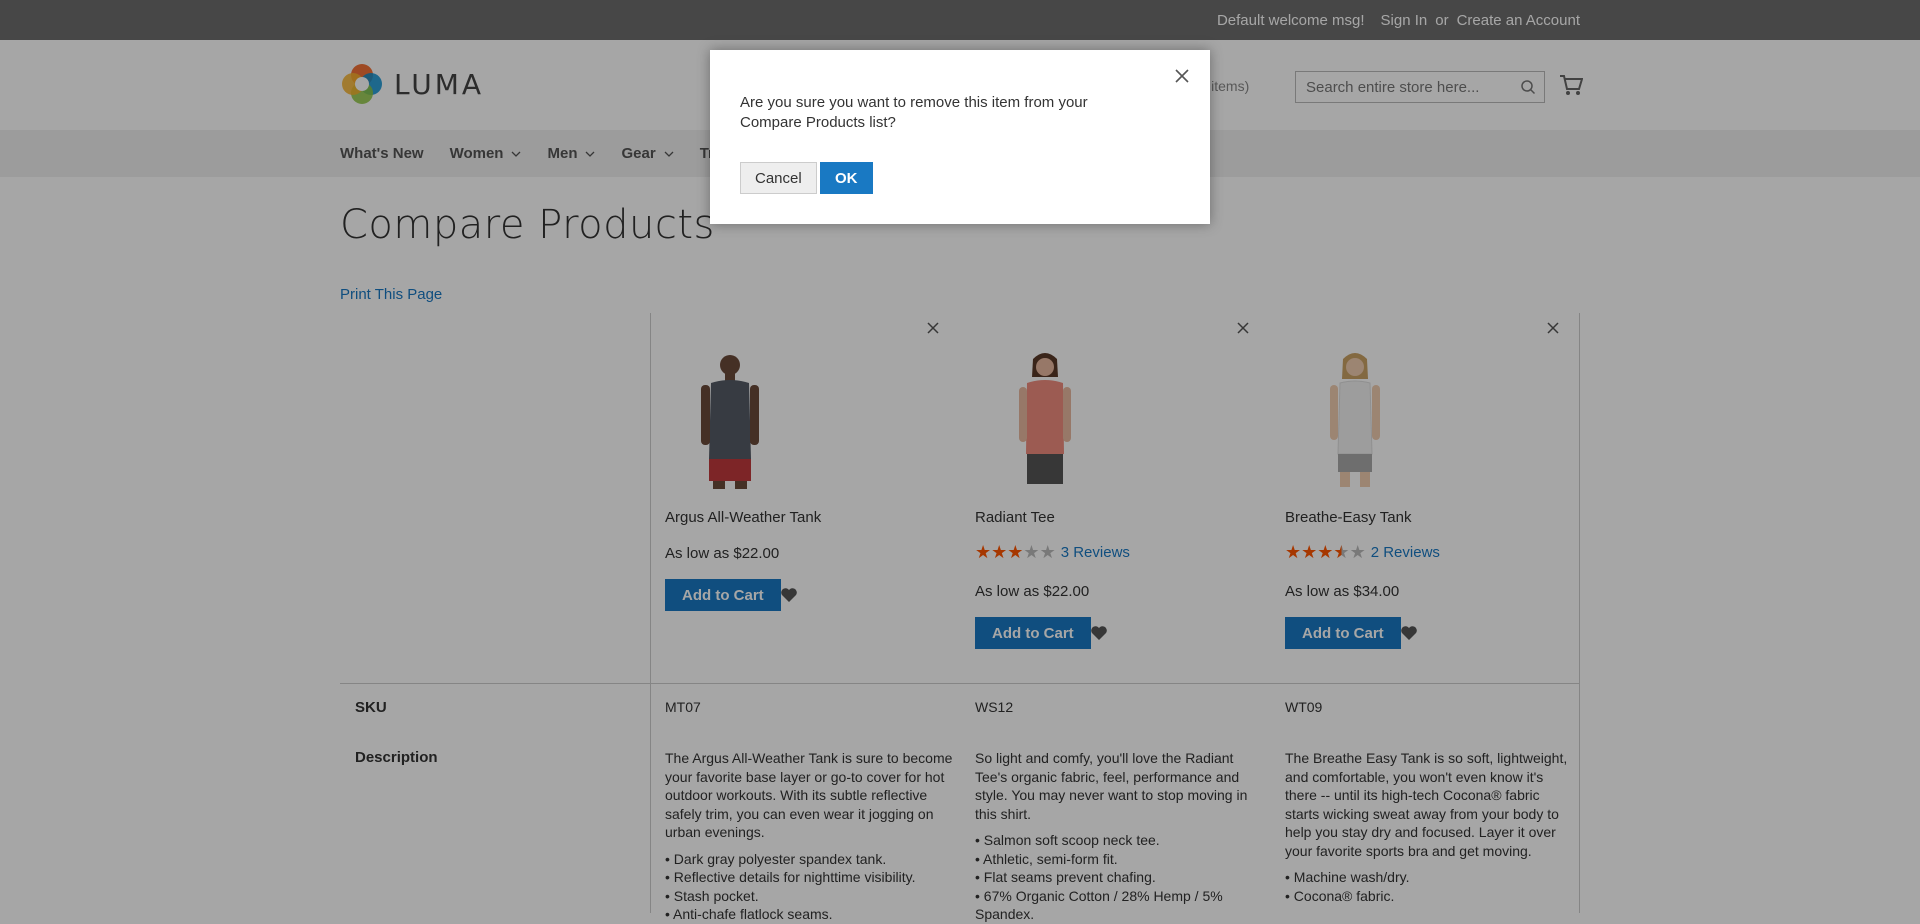  What do you see at coordinates (1182, 76) in the screenshot?
I see `close-icon` at bounding box center [1182, 76].